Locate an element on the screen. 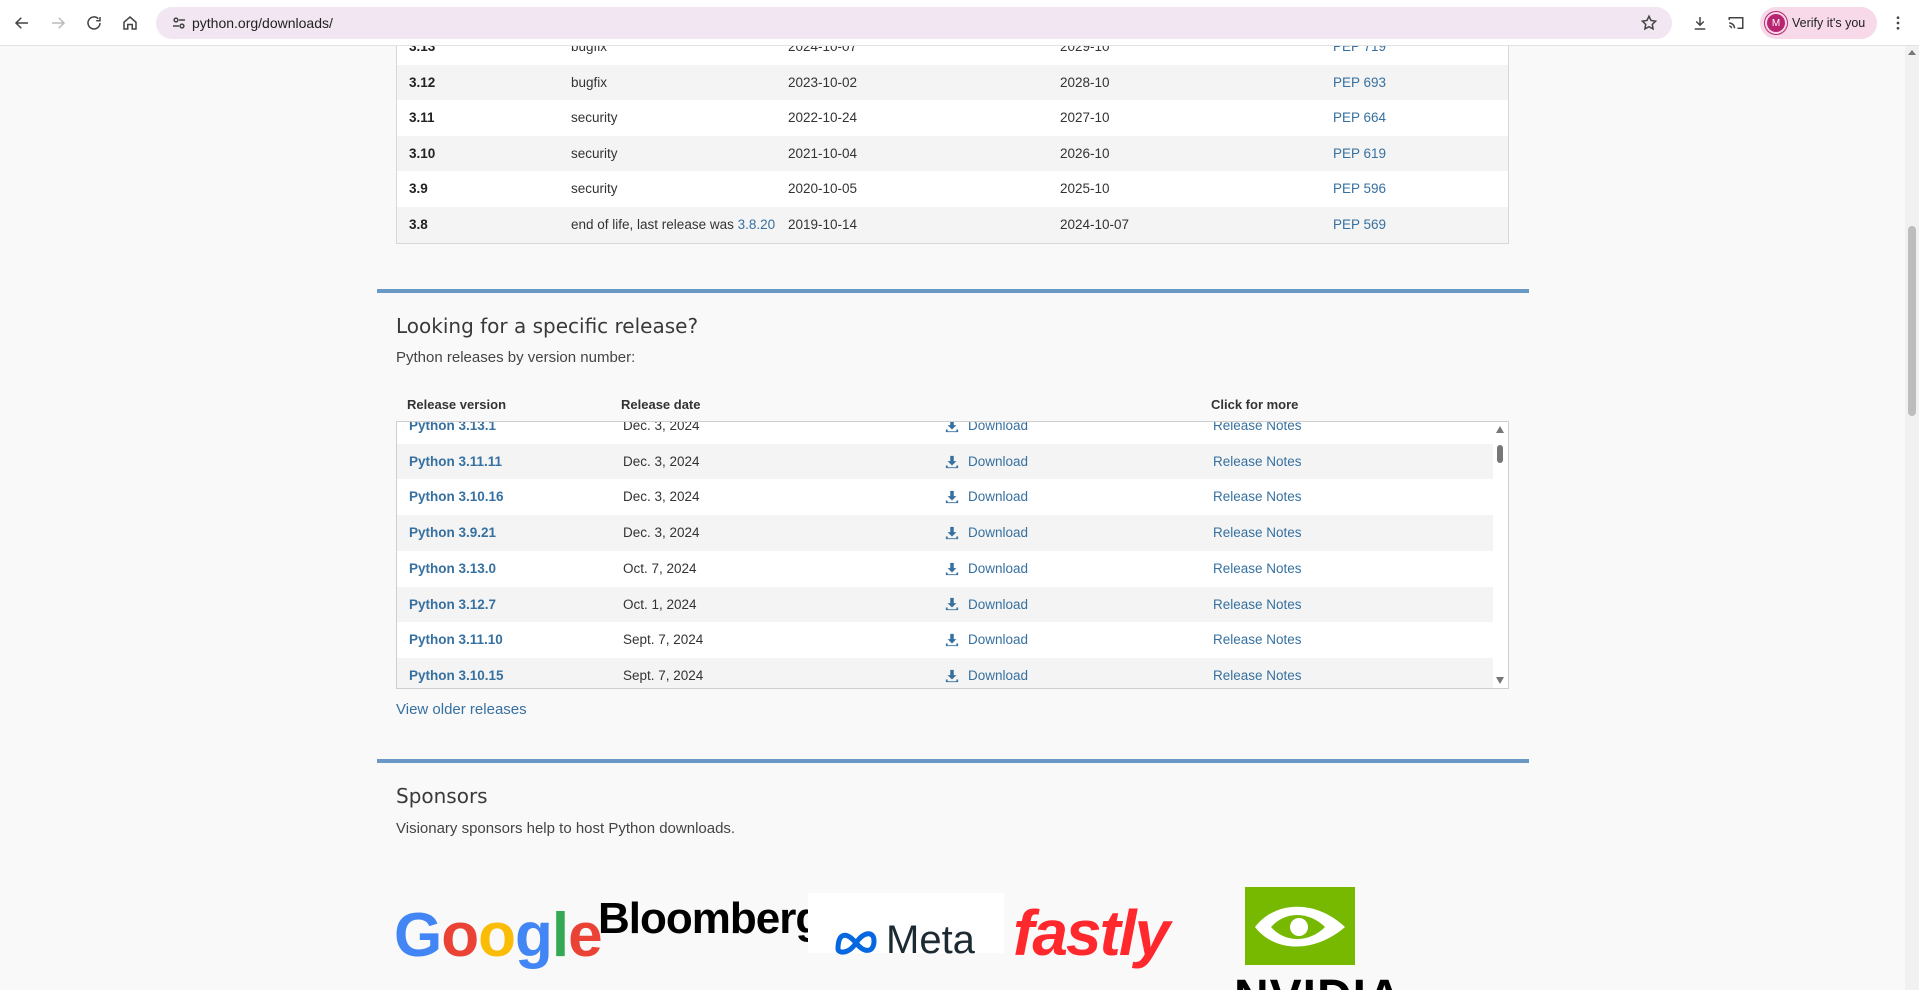  meta-infinity-icon is located at coordinates (856, 942).